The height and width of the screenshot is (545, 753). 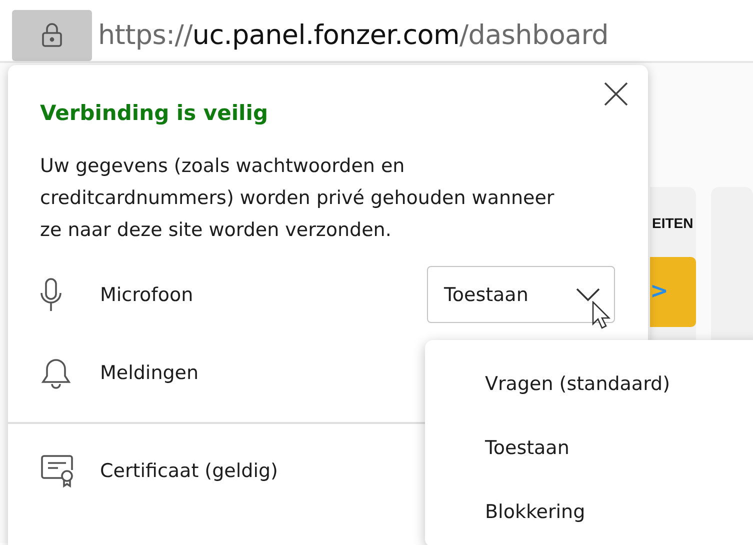 What do you see at coordinates (298, 198) in the screenshot?
I see `security-description: Uw gegevens (zoals wachtwoorden en creditcardnummers) worden privé gehouden wanneer ze naar deze site worden verzonden.` at bounding box center [298, 198].